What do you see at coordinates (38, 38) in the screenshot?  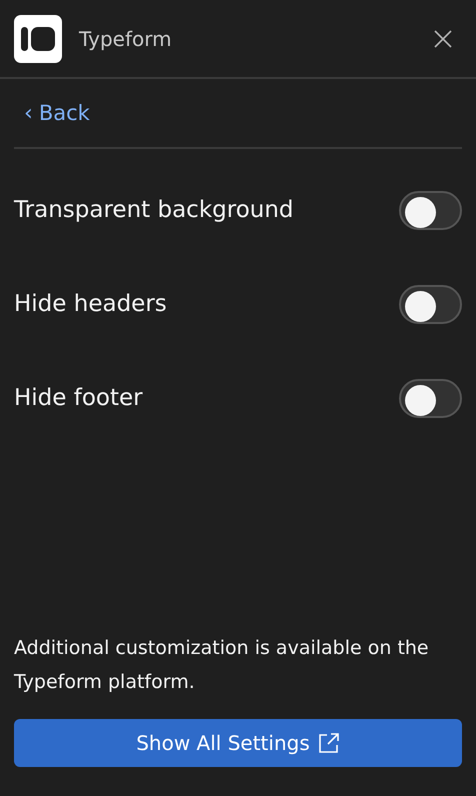 I see `logo-icon` at bounding box center [38, 38].